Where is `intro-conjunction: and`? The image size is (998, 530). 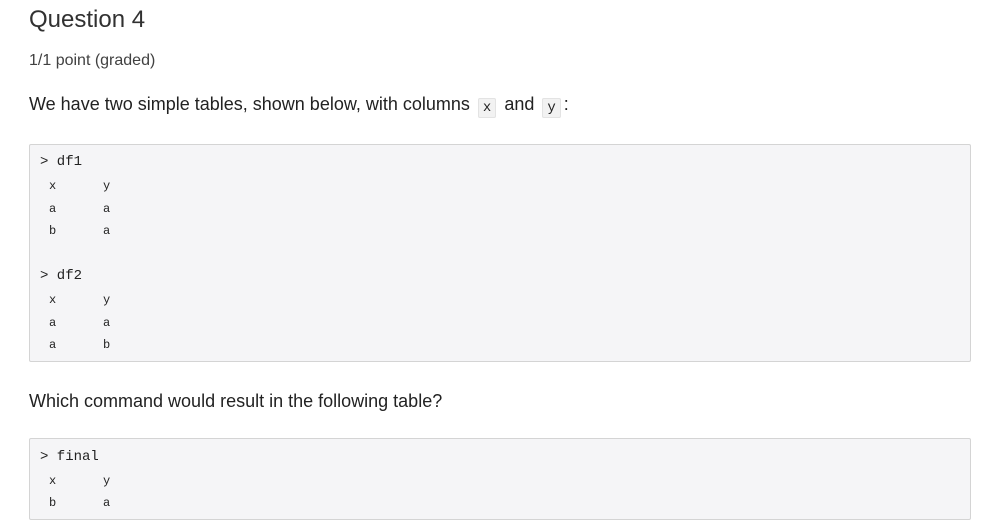
intro-conjunction: and is located at coordinates (519, 104).